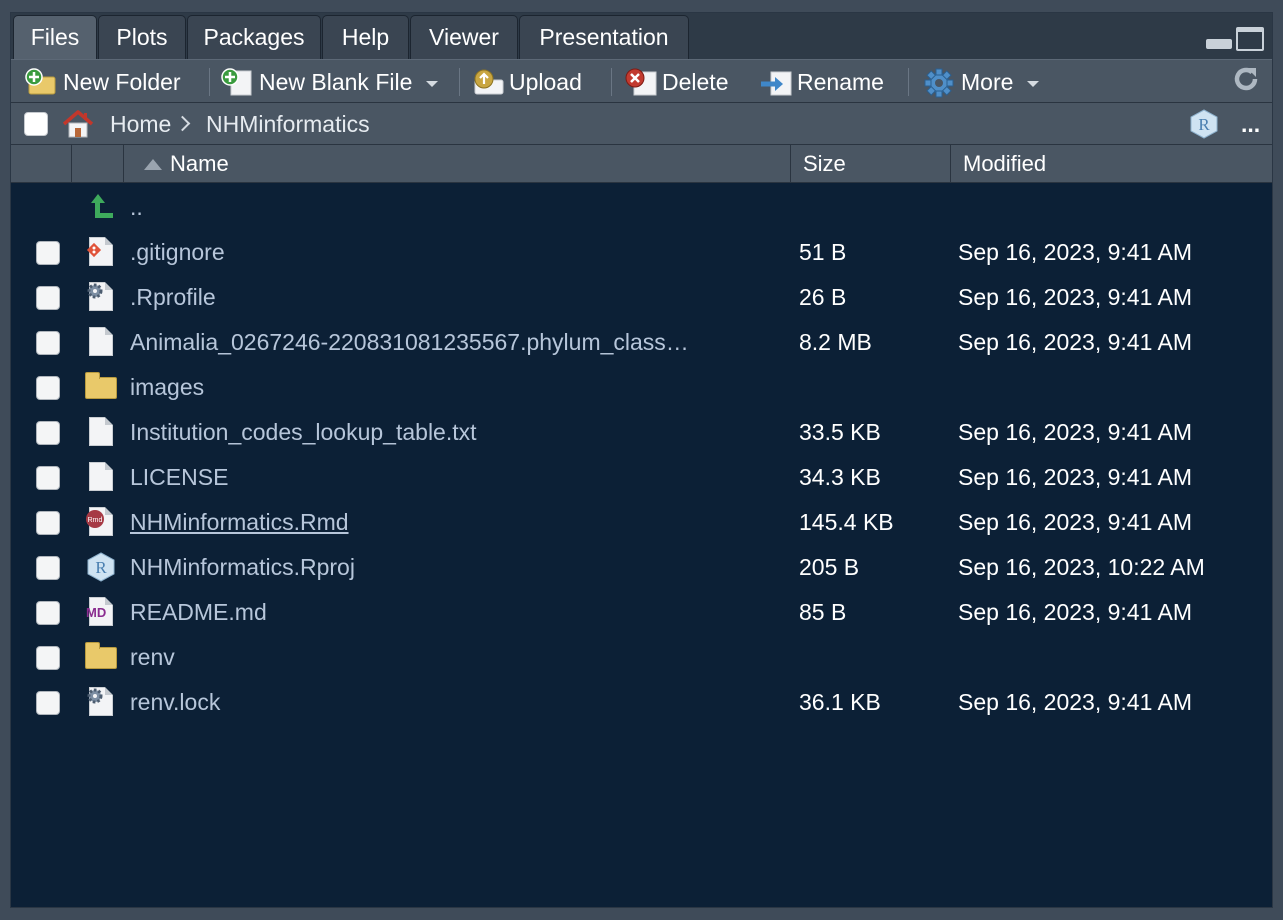 The image size is (1283, 920). I want to click on file-size: 26 B, so click(823, 297).